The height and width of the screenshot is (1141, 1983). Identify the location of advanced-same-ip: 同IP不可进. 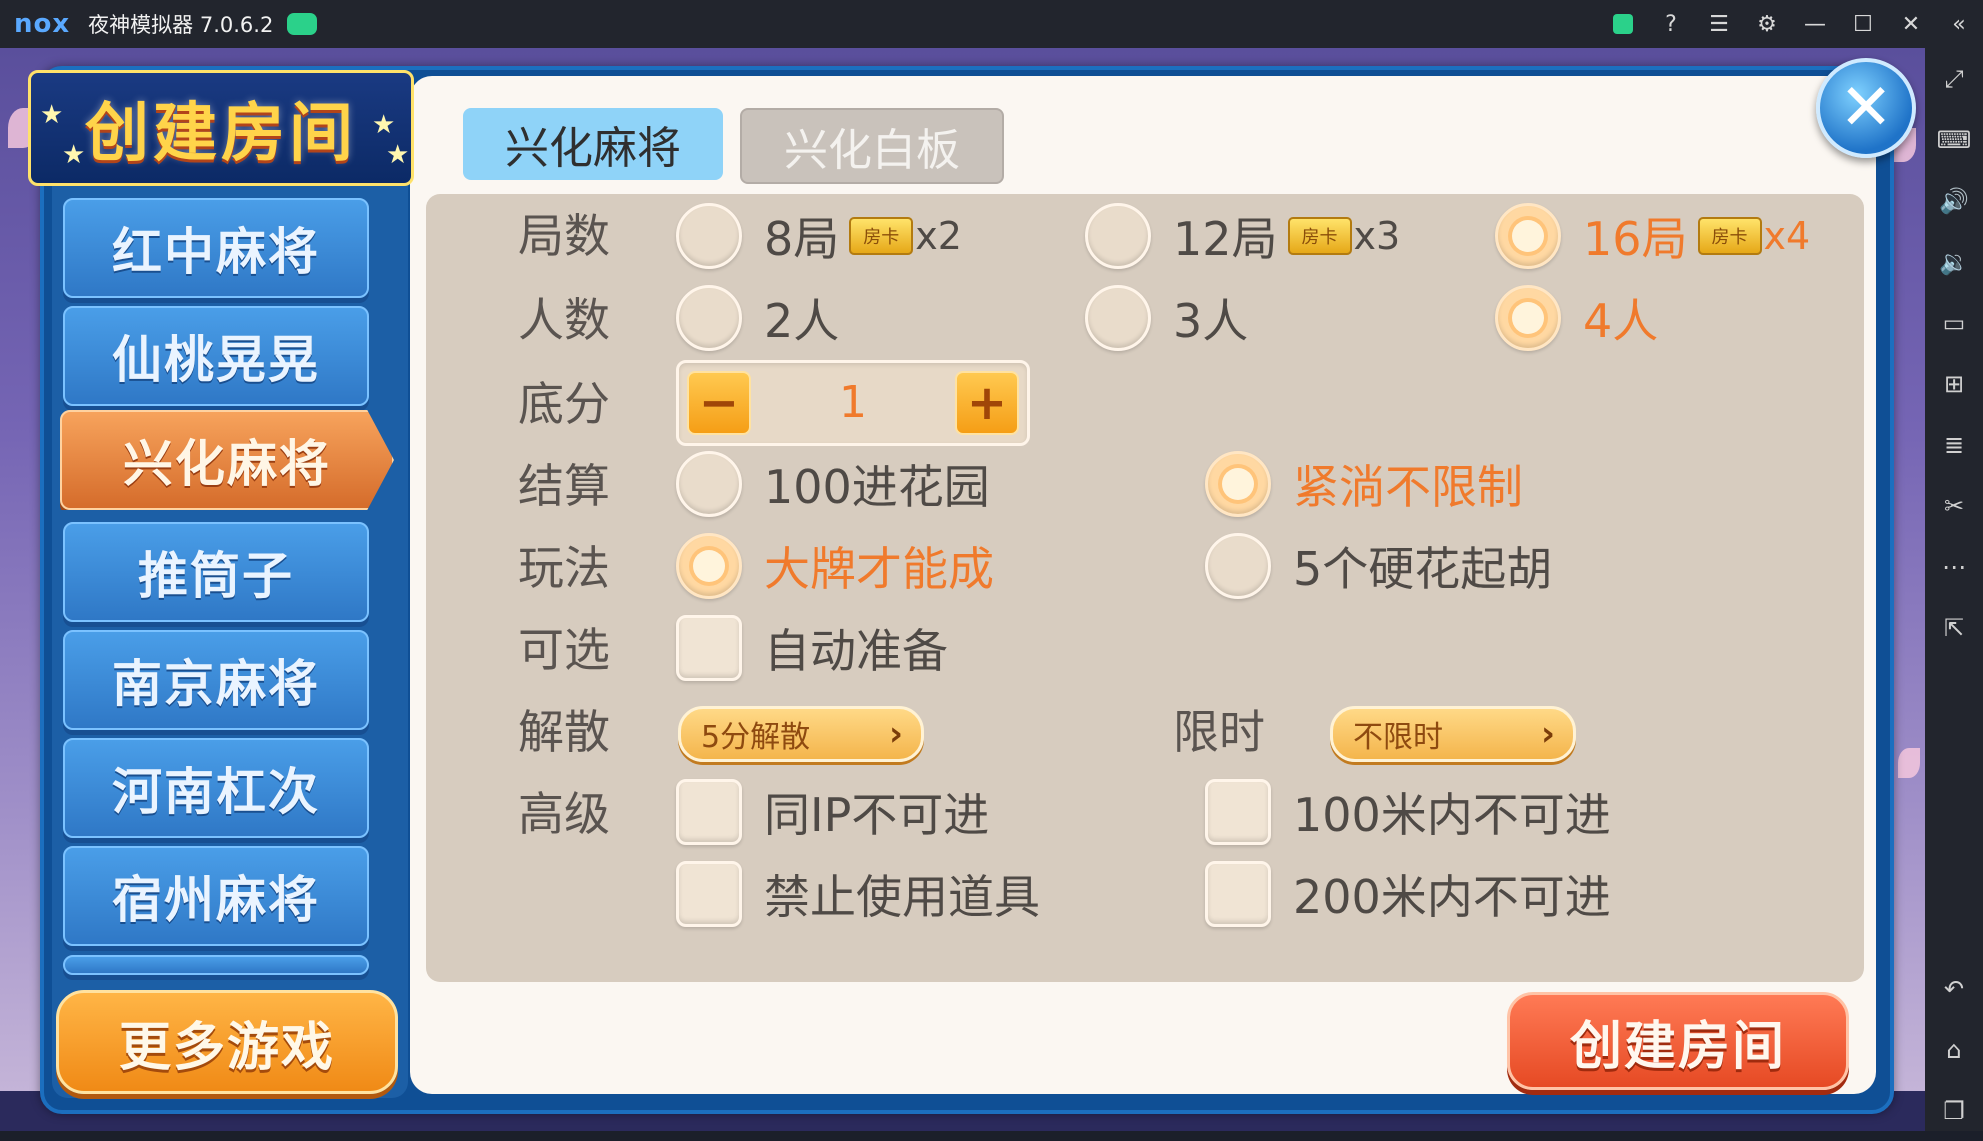
(833, 812).